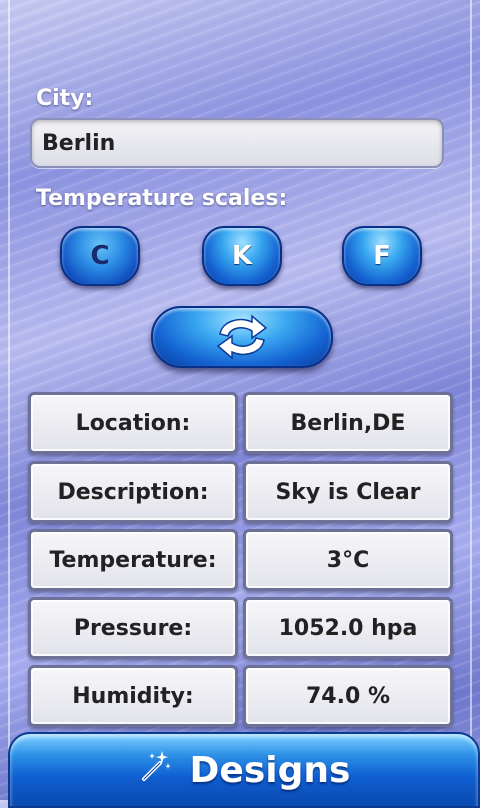  Describe the element at coordinates (162, 198) in the screenshot. I see `temperature-scales-label: Temperature scales:` at that location.